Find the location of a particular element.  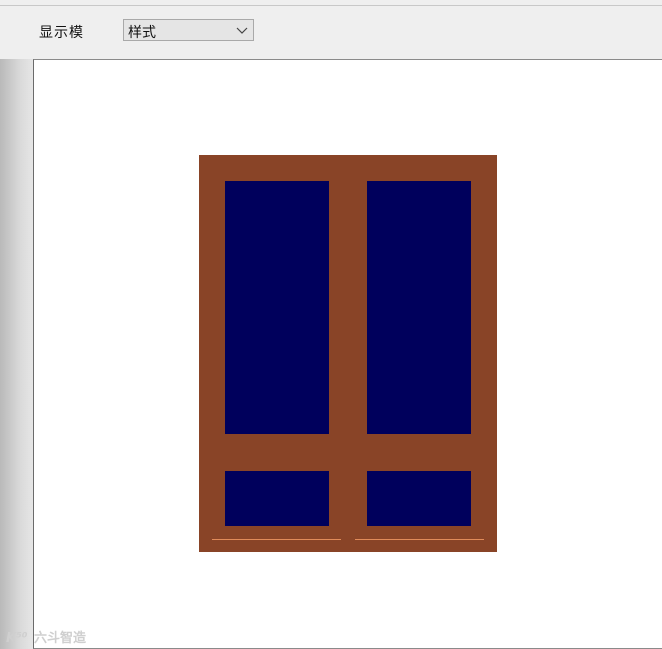

display-mode-label: 显示模 is located at coordinates (61, 33).